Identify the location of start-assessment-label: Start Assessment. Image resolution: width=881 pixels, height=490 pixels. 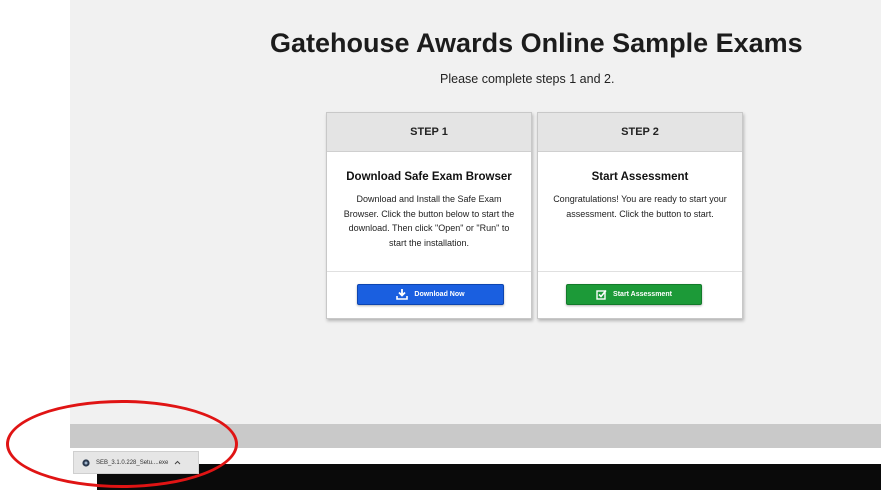
(642, 294).